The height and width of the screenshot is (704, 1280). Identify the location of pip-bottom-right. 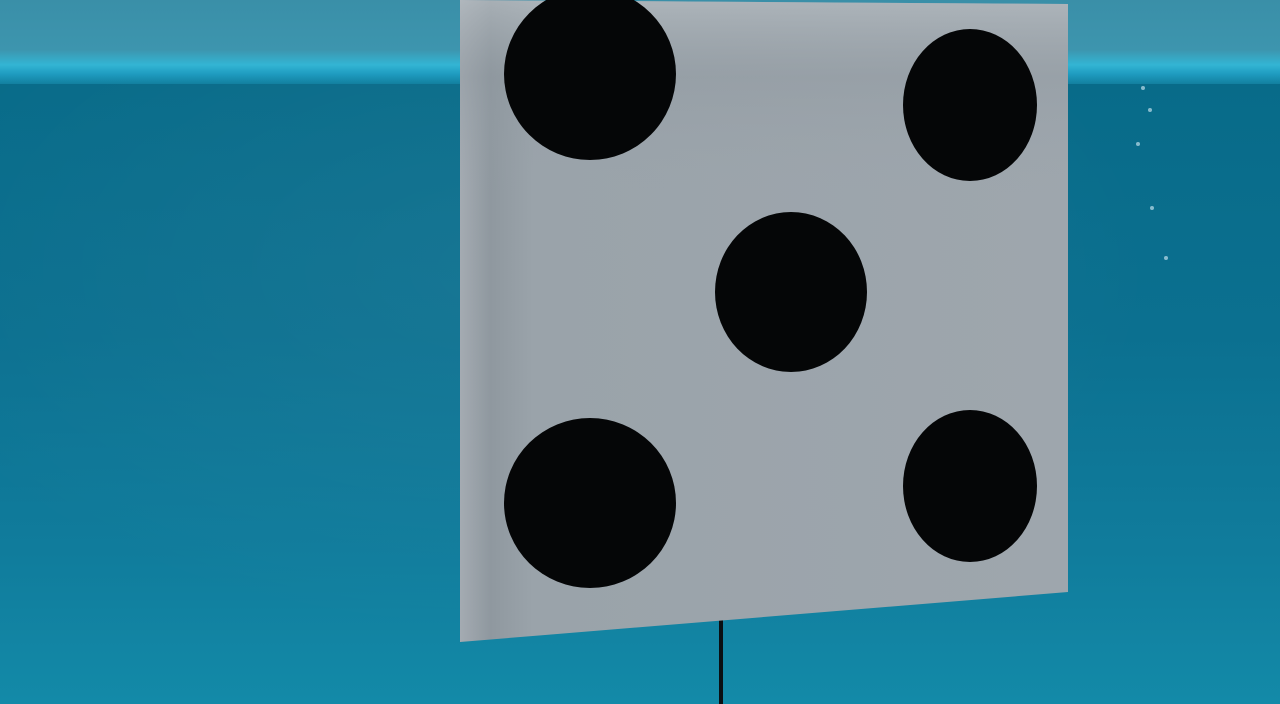
(970, 486).